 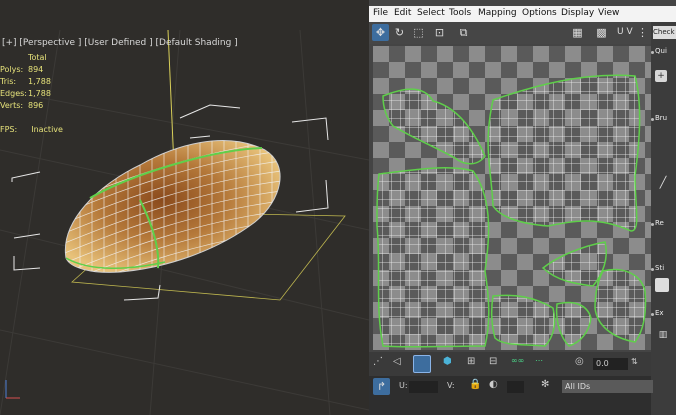 What do you see at coordinates (399, 32) in the screenshot?
I see `rotate-tool-icon: ↻` at bounding box center [399, 32].